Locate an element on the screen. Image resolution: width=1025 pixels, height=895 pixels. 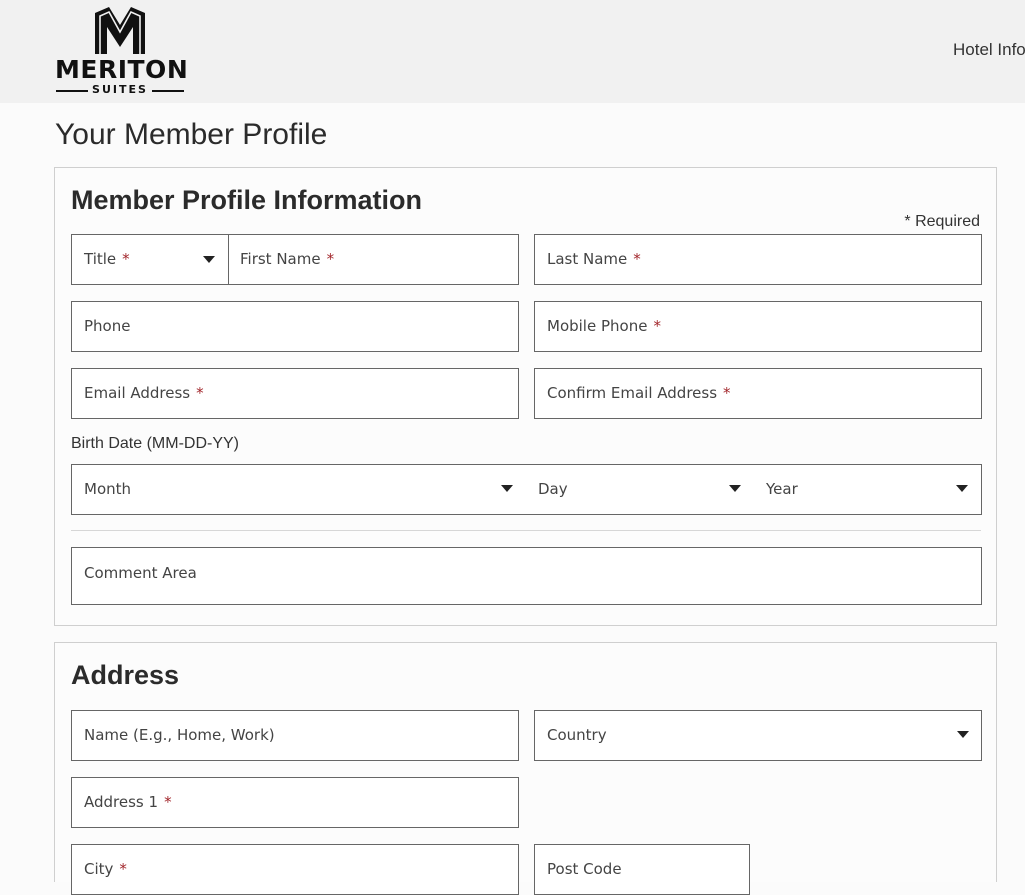
address1-label: Address 1 is located at coordinates (121, 802).